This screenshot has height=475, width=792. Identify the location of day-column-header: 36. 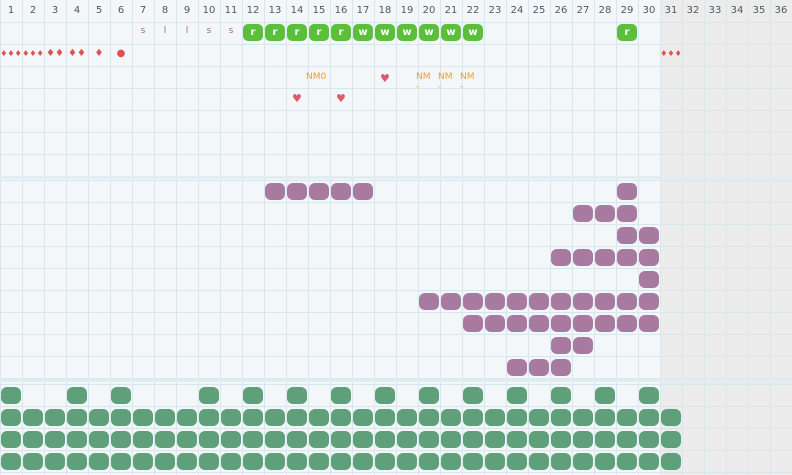
(781, 11).